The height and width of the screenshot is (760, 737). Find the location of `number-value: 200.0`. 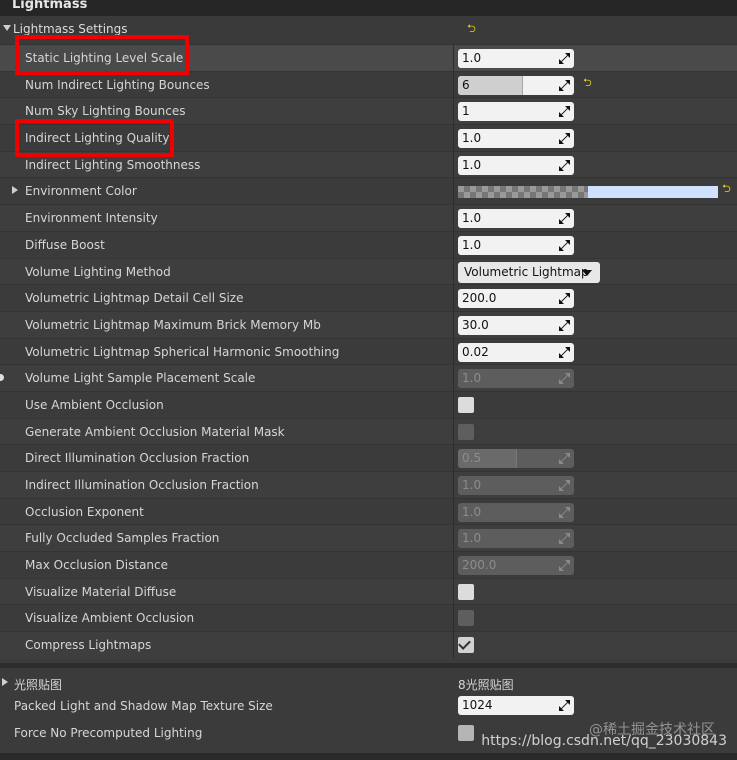

number-value: 200.0 is located at coordinates (479, 298).